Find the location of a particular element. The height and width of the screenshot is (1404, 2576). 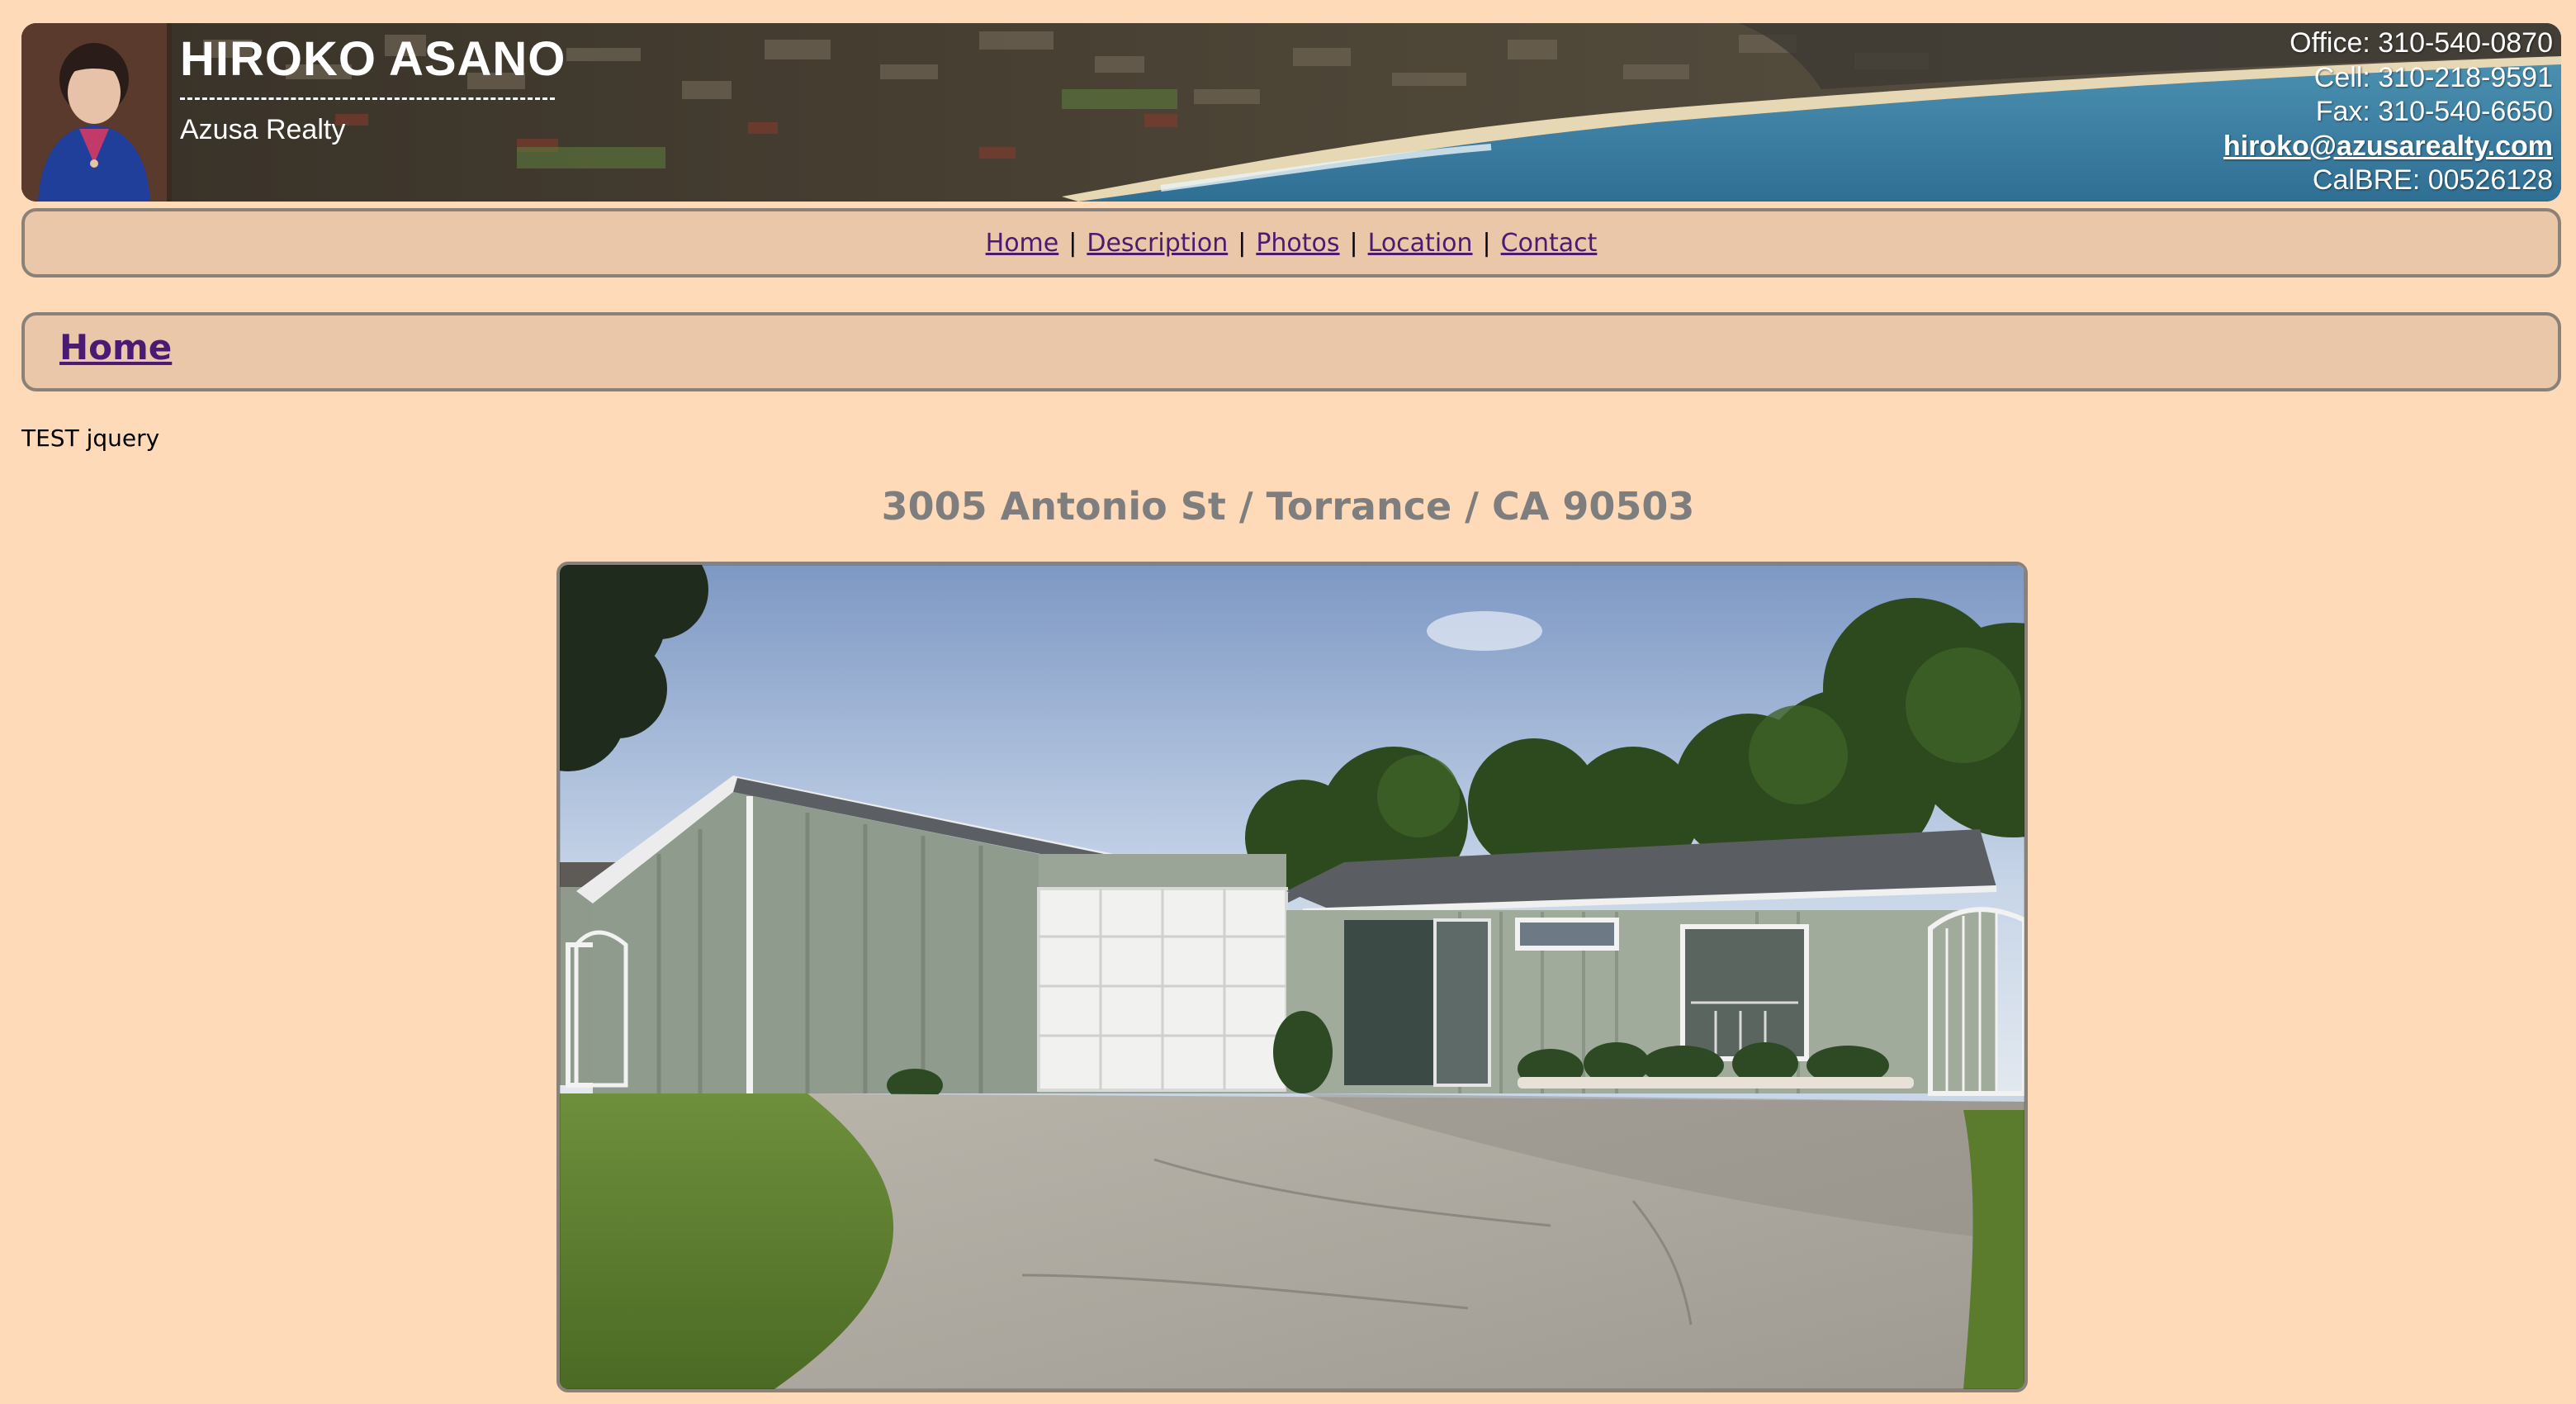

name-divider is located at coordinates (367, 99).